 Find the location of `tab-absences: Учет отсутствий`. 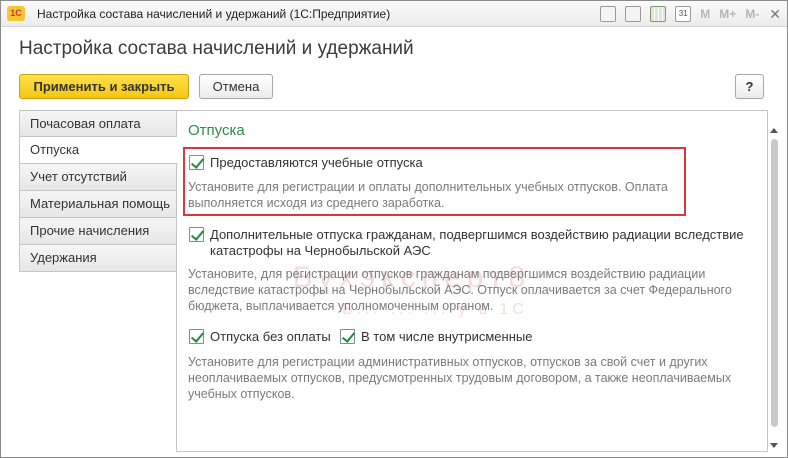

tab-absences: Учет отсутствий is located at coordinates (98, 177).